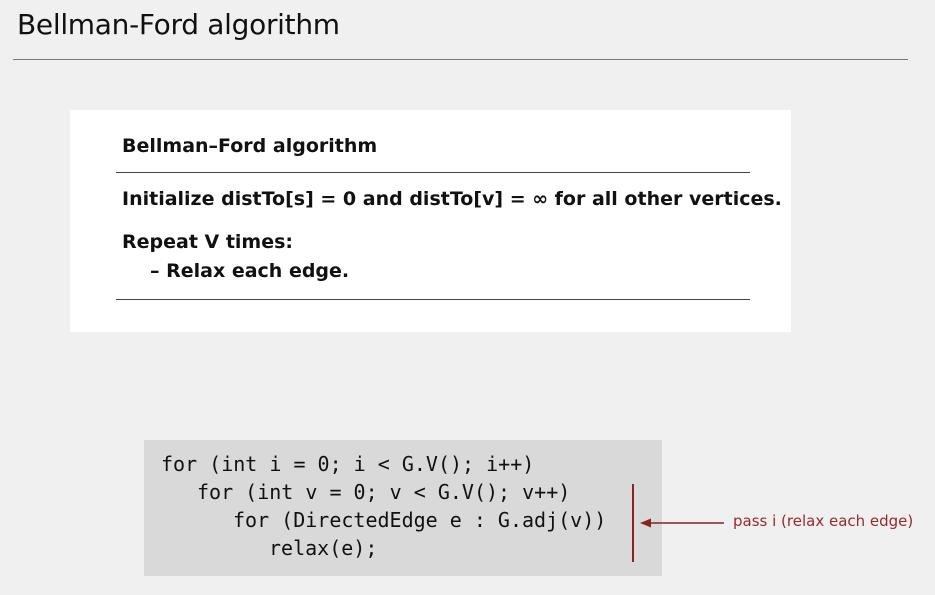 This screenshot has width=935, height=595. What do you see at coordinates (178, 24) in the screenshot?
I see `slide-title: Bellman-Ford algorithm` at bounding box center [178, 24].